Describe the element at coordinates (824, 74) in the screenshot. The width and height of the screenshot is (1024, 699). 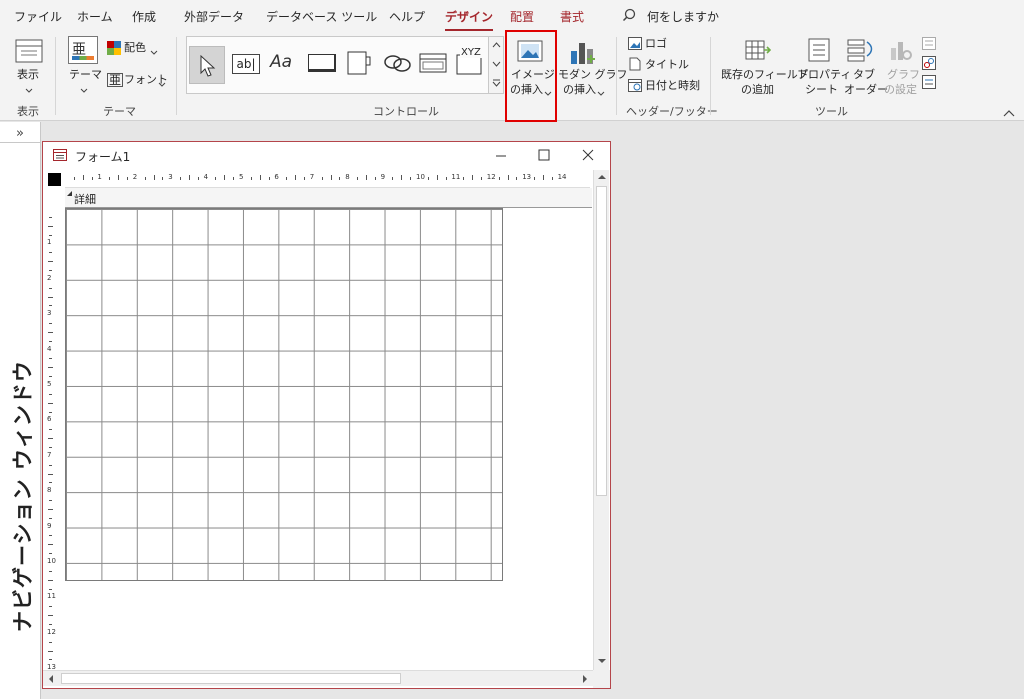
I see `property-sheet-button: プロパティ` at that location.